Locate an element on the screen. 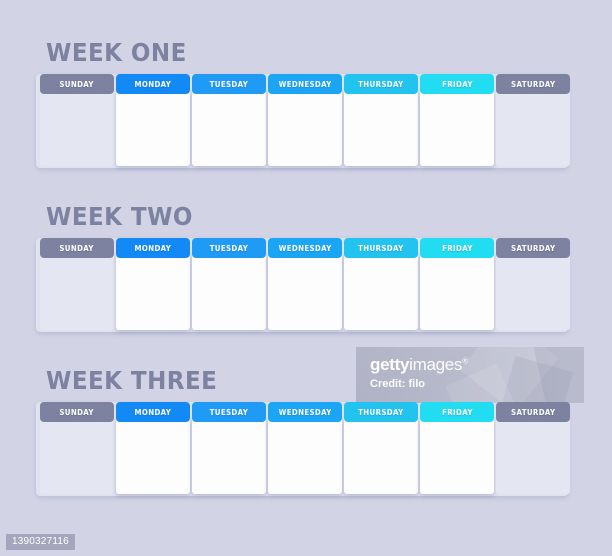 The height and width of the screenshot is (556, 612). asset-id-badge: 1390327116 is located at coordinates (40, 542).